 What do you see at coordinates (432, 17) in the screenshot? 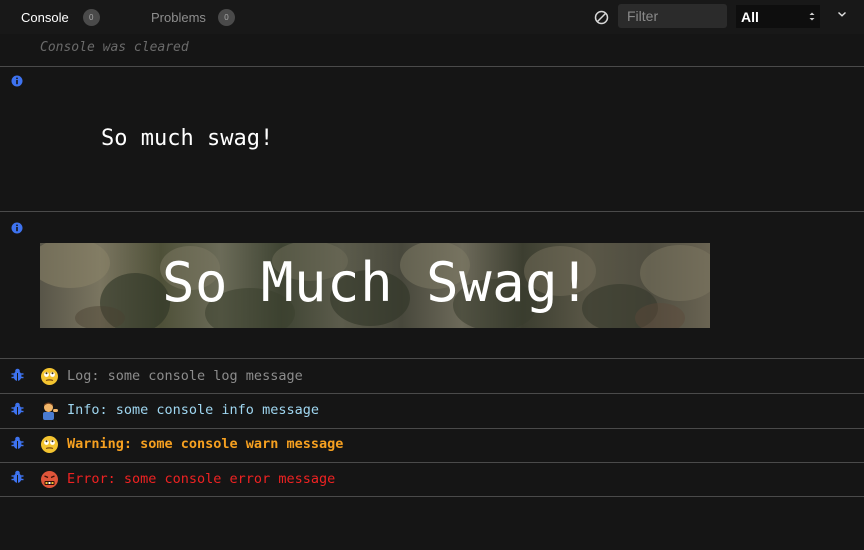
I see `console-toolbar: Console 0 Problems 0 All` at bounding box center [432, 17].